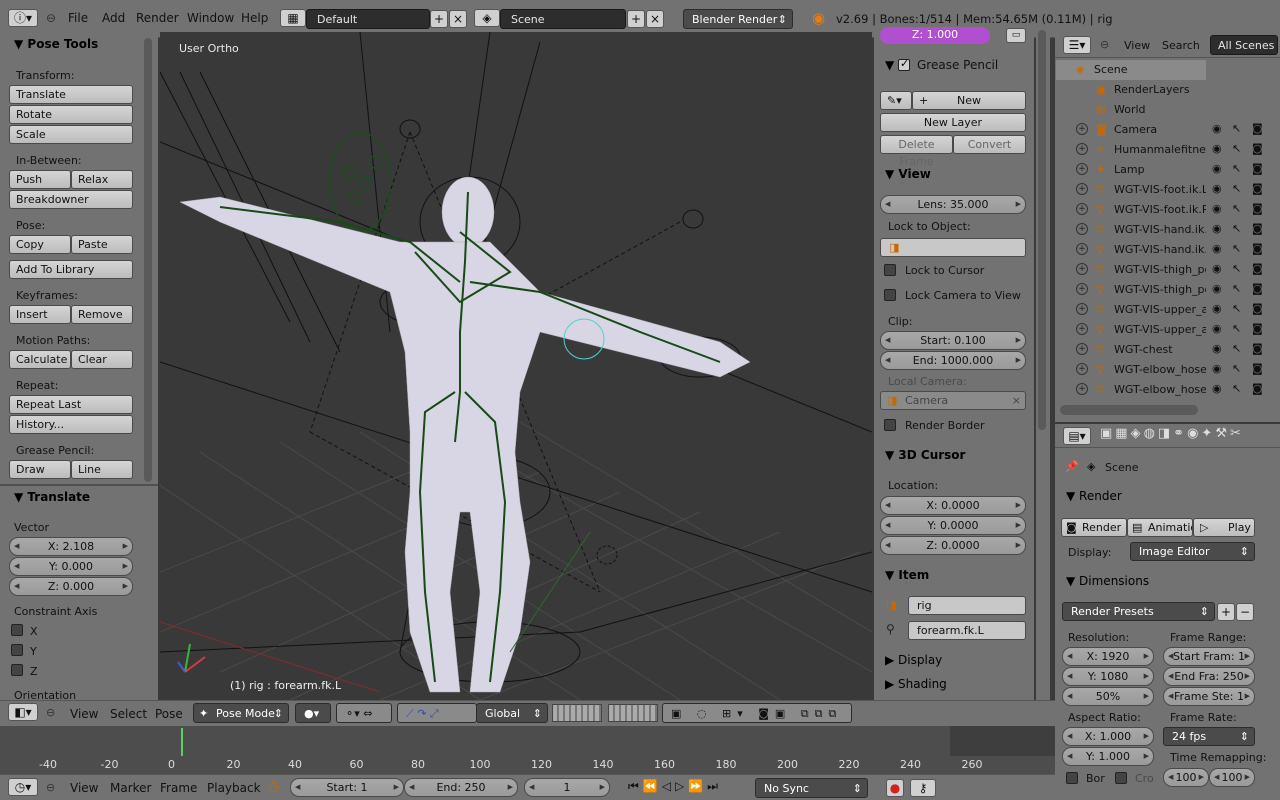 The image size is (1280, 800). What do you see at coordinates (890, 425) in the screenshot?
I see `render-border-checkbox` at bounding box center [890, 425].